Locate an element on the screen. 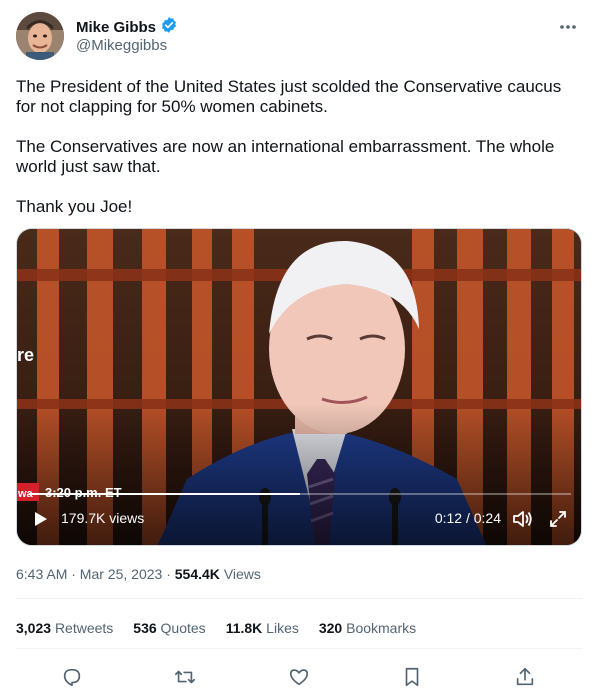 This screenshot has height=700, width=598. tweet-actions is located at coordinates (299, 677).